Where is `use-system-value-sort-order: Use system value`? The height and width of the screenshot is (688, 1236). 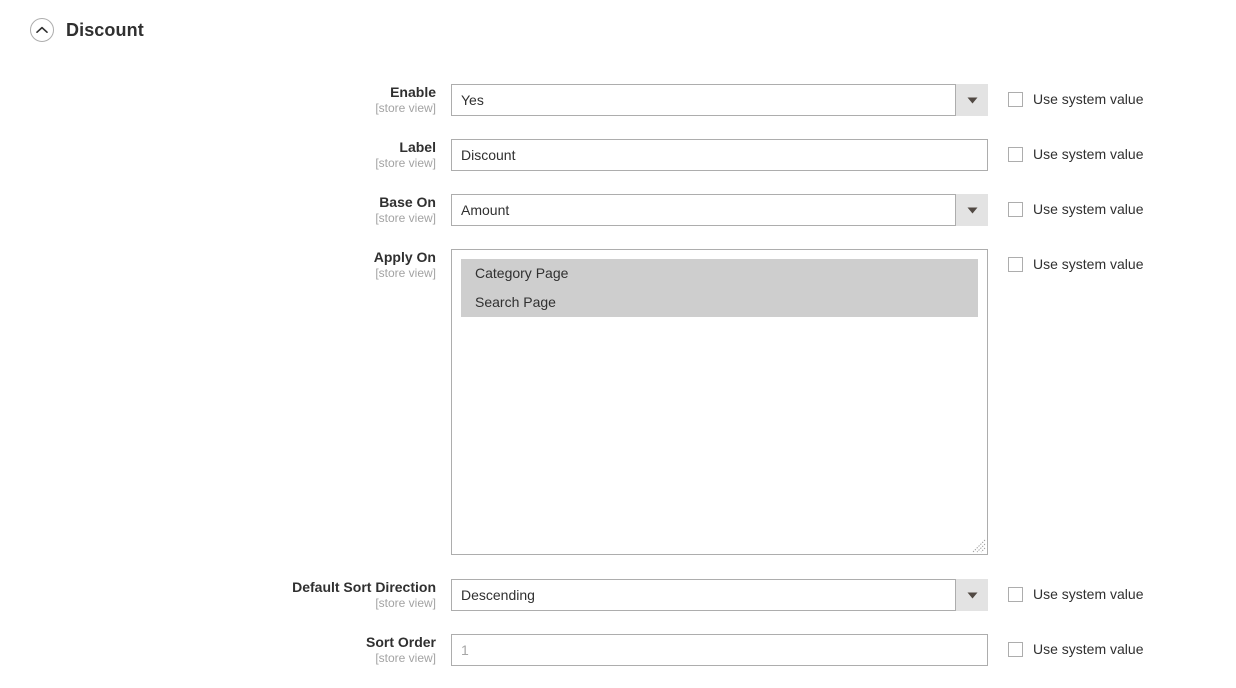 use-system-value-sort-order: Use system value is located at coordinates (1075, 649).